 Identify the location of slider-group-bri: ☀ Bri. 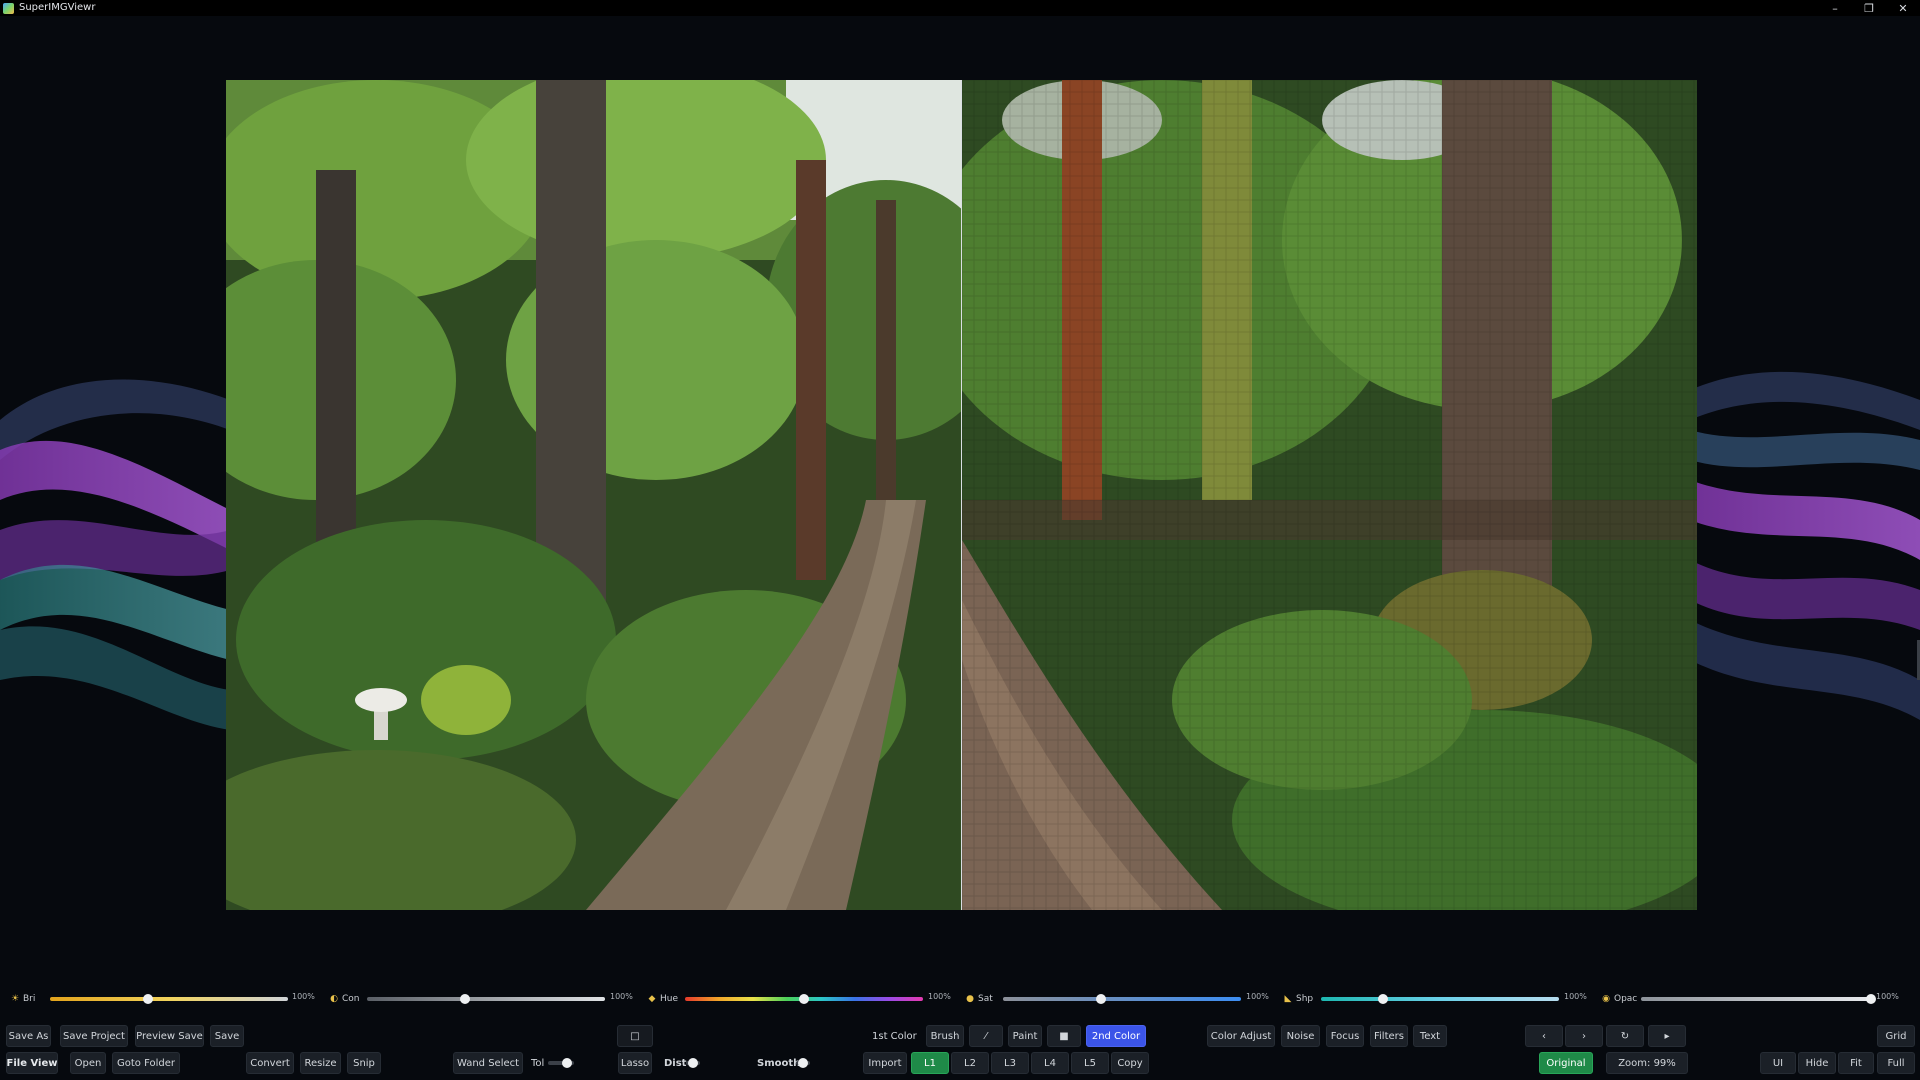
(22, 999).